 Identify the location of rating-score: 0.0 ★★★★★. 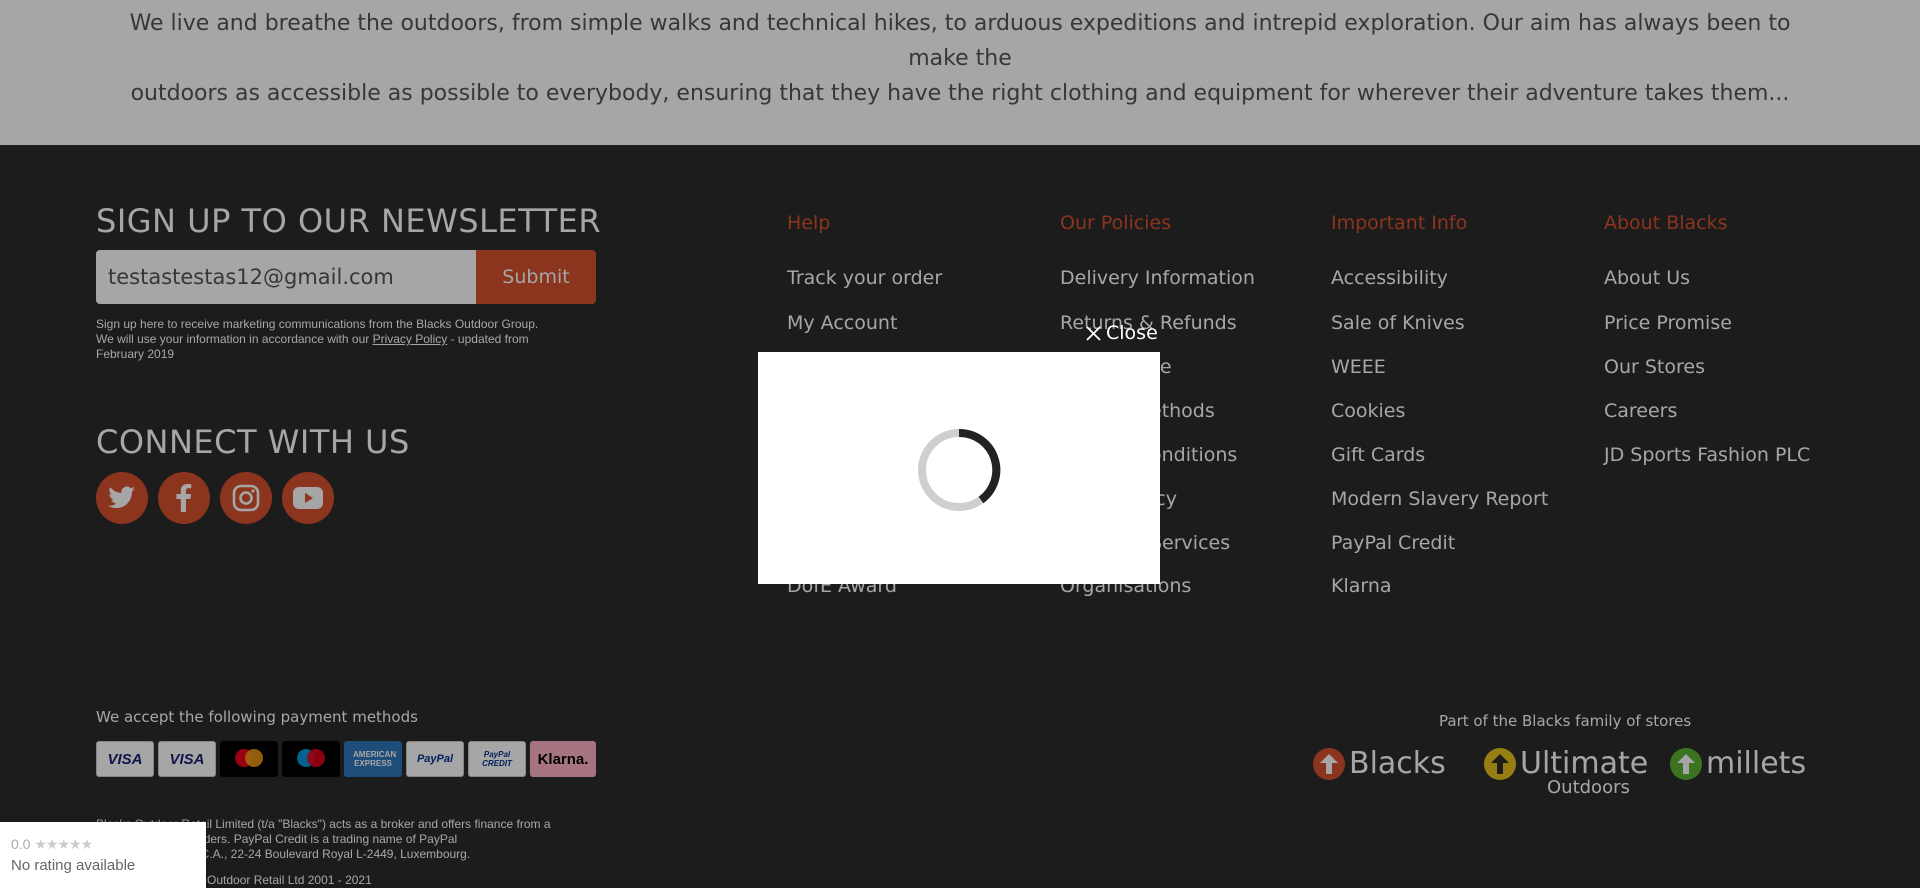
(52, 844).